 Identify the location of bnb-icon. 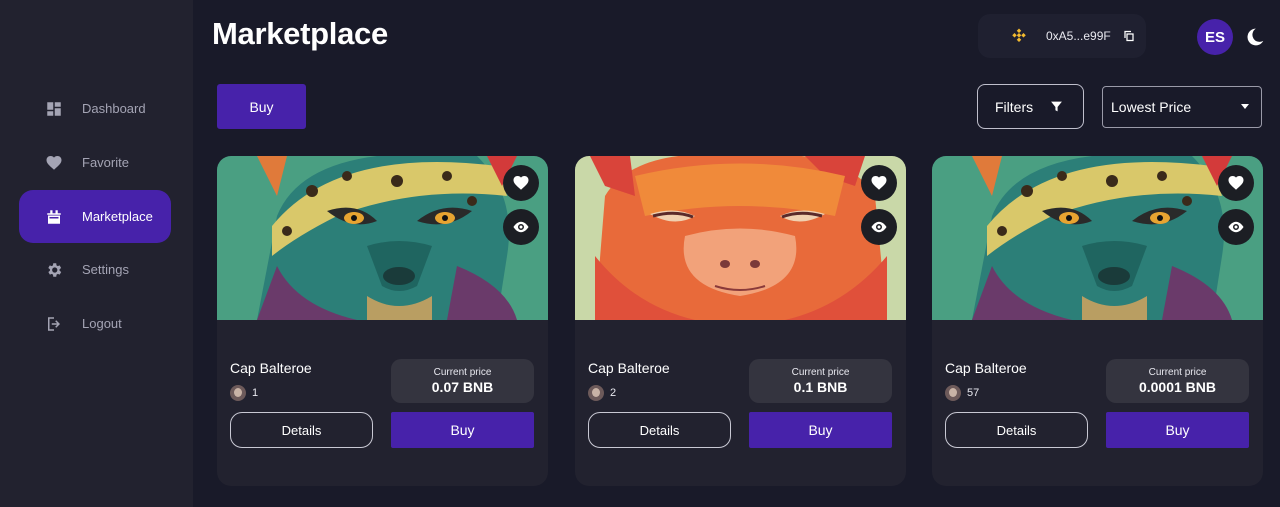
(1019, 35).